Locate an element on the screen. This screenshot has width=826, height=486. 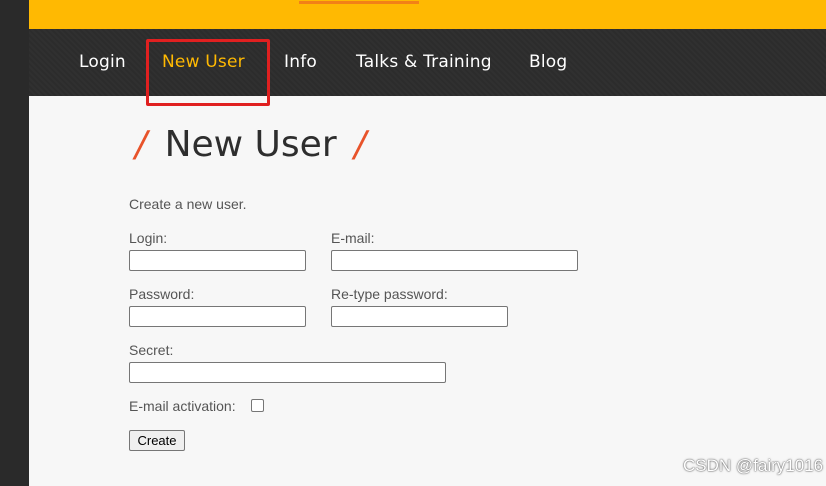
email-label: E-mail: is located at coordinates (353, 238).